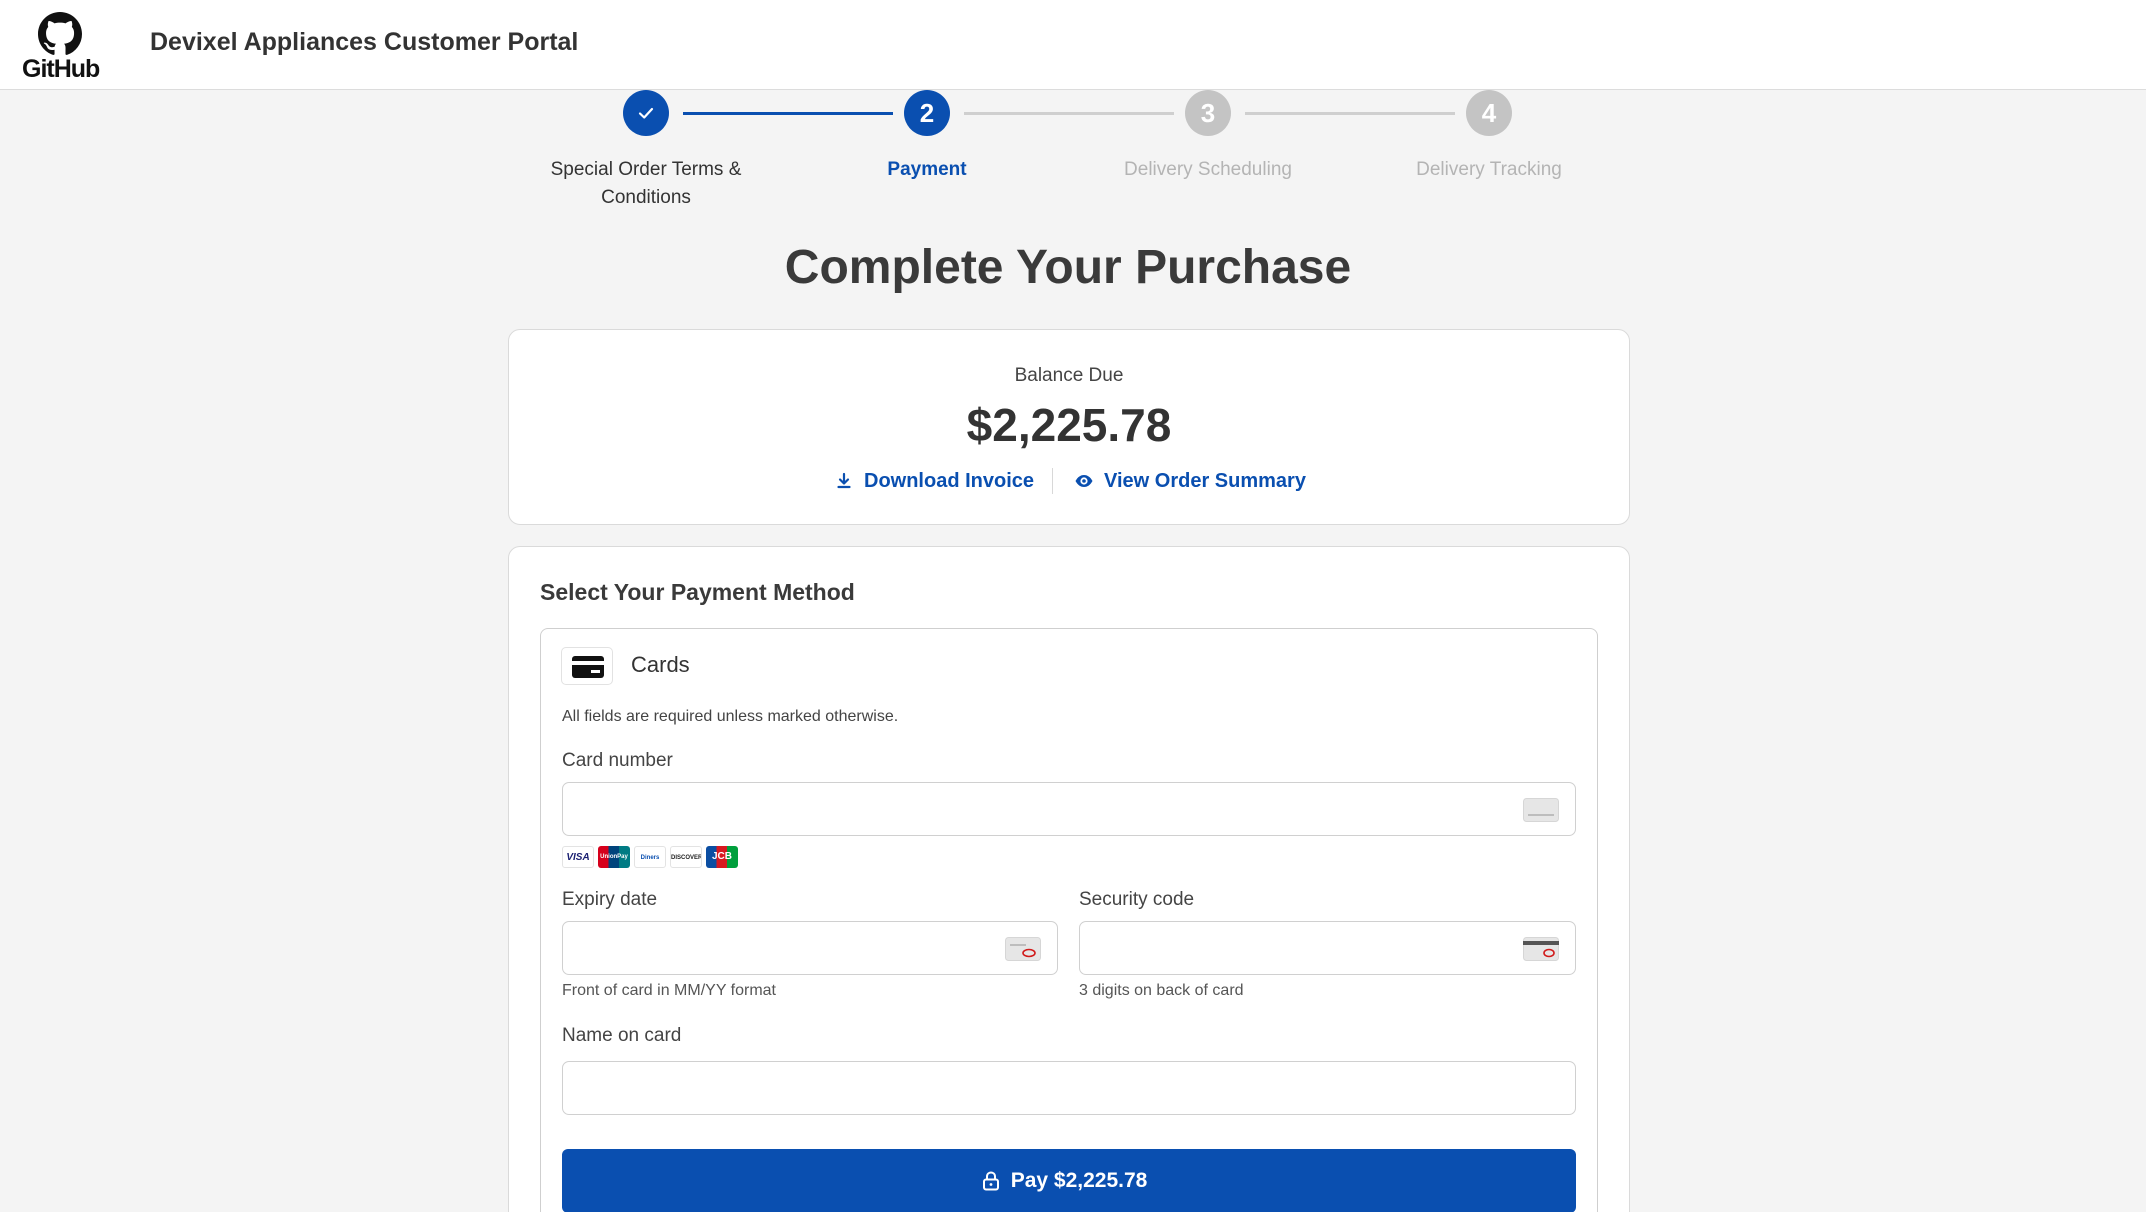 The height and width of the screenshot is (1212, 2146). Describe the element at coordinates (1137, 899) in the screenshot. I see `security-code-label: Security code` at that location.